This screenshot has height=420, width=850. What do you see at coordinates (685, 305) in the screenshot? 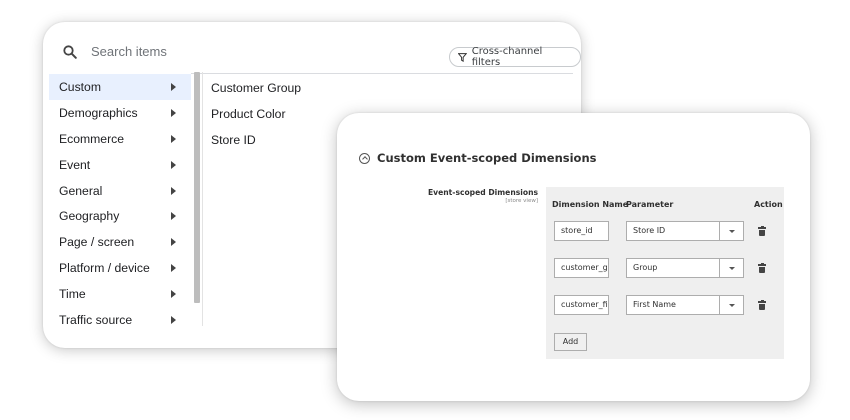
I see `parameter-select: First Name` at bounding box center [685, 305].